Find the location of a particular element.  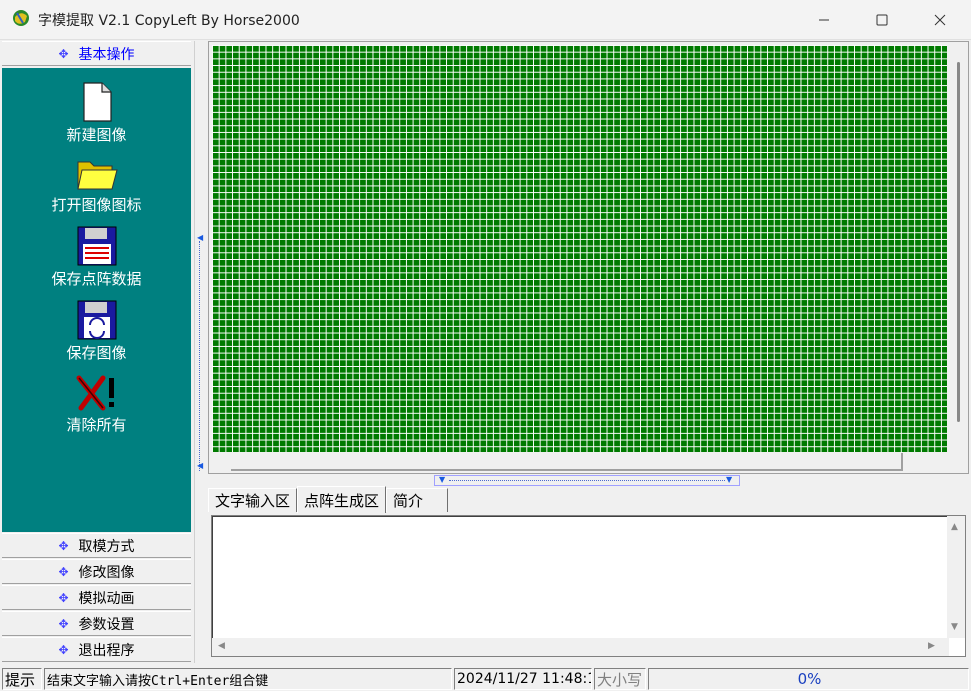

minimize-button is located at coordinates (824, 20).